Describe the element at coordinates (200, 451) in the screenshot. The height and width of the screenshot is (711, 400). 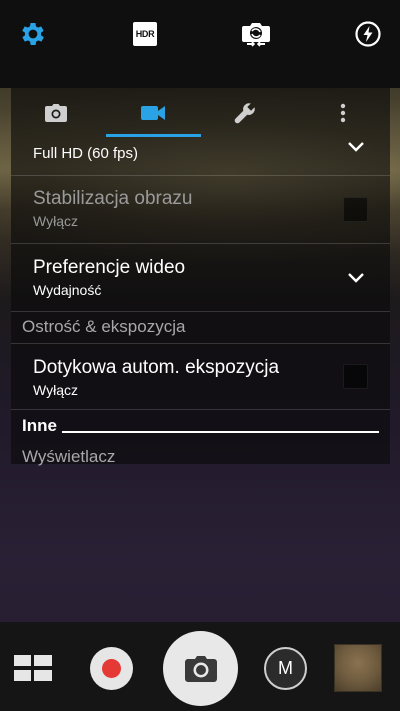
I see `display-settings-item: Wyświetlacz` at that location.